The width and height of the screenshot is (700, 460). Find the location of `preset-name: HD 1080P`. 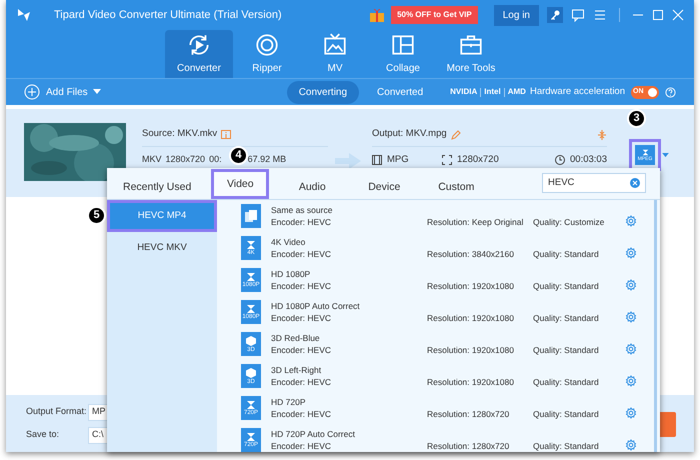

preset-name: HD 1080P is located at coordinates (344, 274).